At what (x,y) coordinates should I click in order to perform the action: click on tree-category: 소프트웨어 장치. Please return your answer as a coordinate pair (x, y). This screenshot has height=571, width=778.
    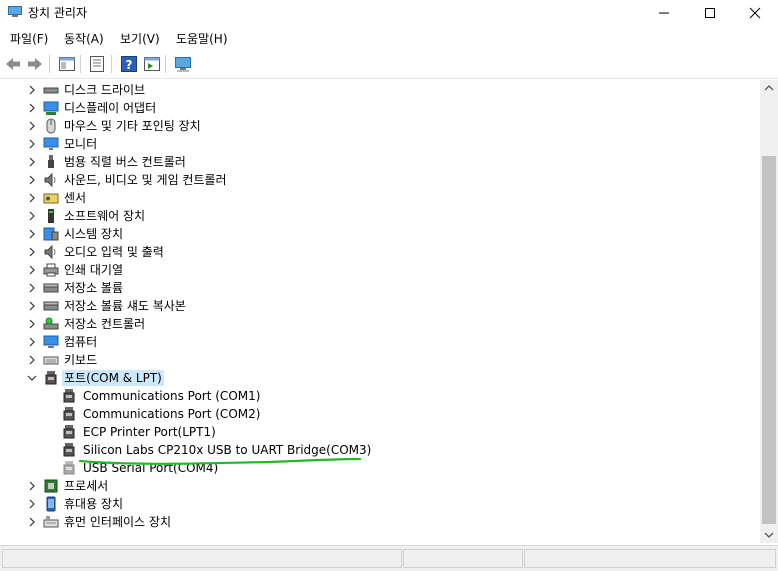
    Looking at the image, I should click on (380, 216).